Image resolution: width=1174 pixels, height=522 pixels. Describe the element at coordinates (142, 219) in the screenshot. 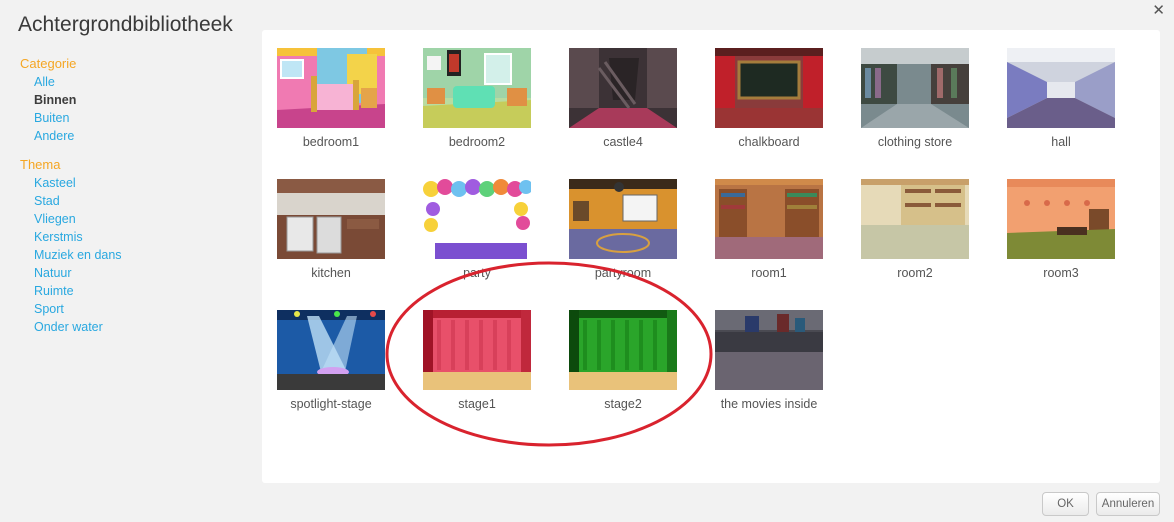

I see `theme-item-vliegen: Vliegen` at that location.